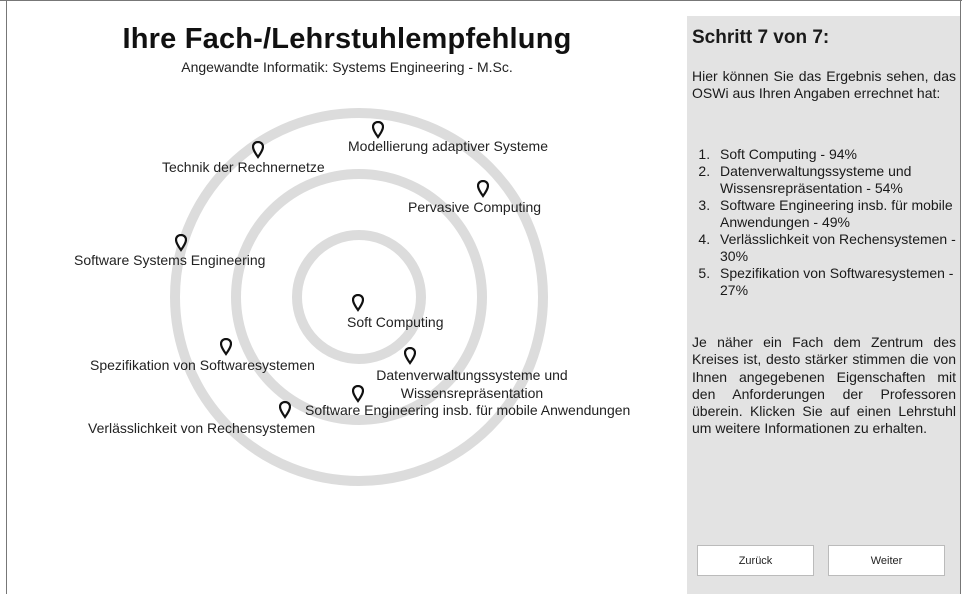 The height and width of the screenshot is (594, 962). Describe the element at coordinates (886, 560) in the screenshot. I see `next-button: Weiter` at that location.